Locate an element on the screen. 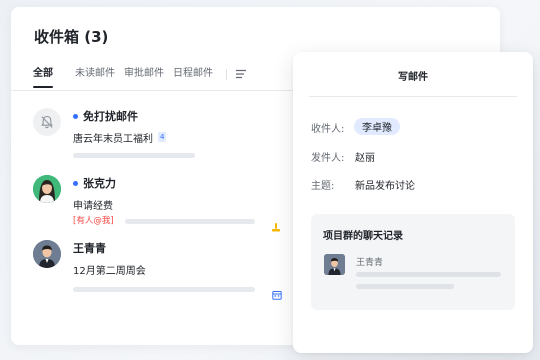 Image resolution: width=540 pixels, height=360 pixels. tab-divider is located at coordinates (226, 74).